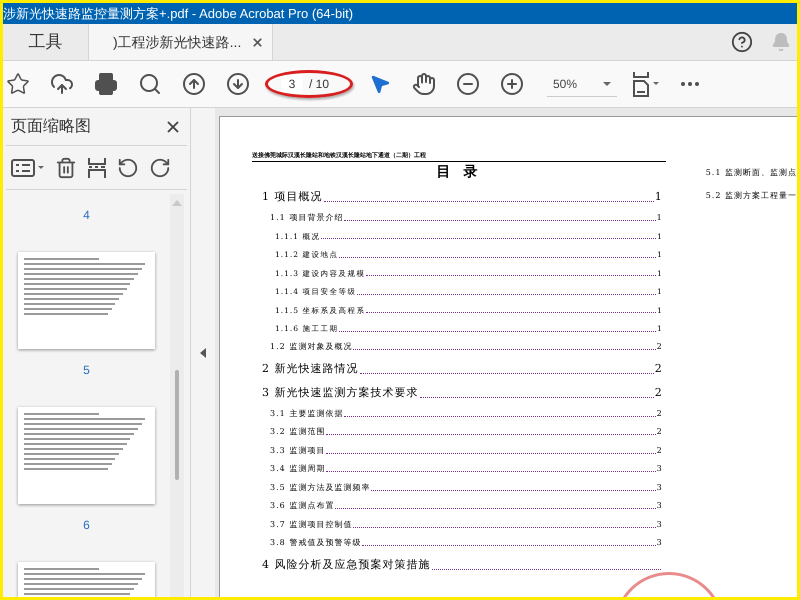 The height and width of the screenshot is (600, 800). What do you see at coordinates (310, 368) in the screenshot?
I see `toc-entry-title: 2 新光快速路情况` at bounding box center [310, 368].